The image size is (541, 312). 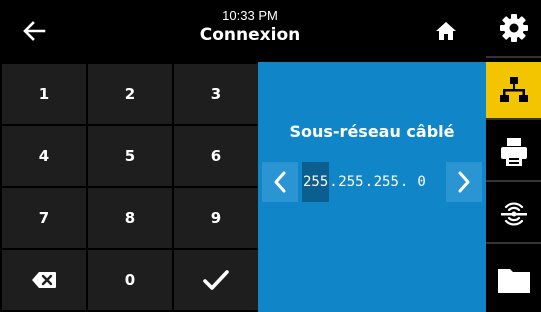 I want to click on clock-time: 10:33 PM, so click(x=250, y=15).